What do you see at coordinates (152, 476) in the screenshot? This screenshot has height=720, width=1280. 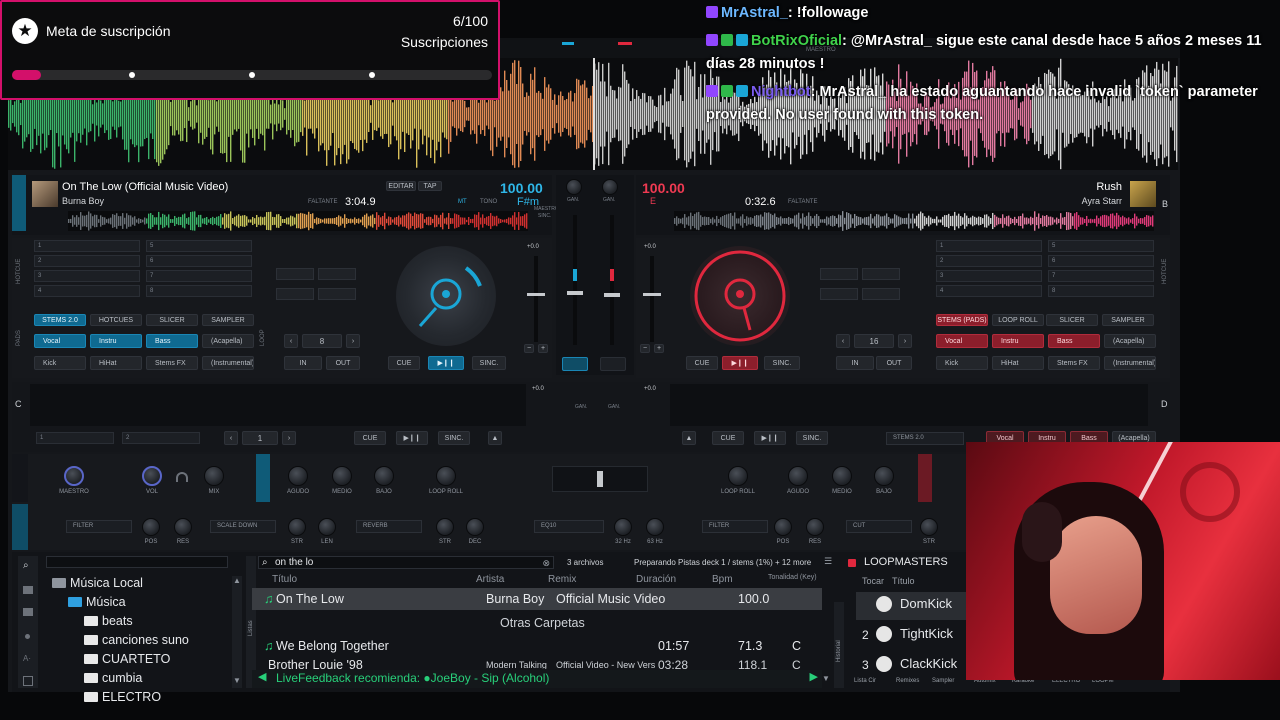 I see `headphone-volume-knob` at bounding box center [152, 476].